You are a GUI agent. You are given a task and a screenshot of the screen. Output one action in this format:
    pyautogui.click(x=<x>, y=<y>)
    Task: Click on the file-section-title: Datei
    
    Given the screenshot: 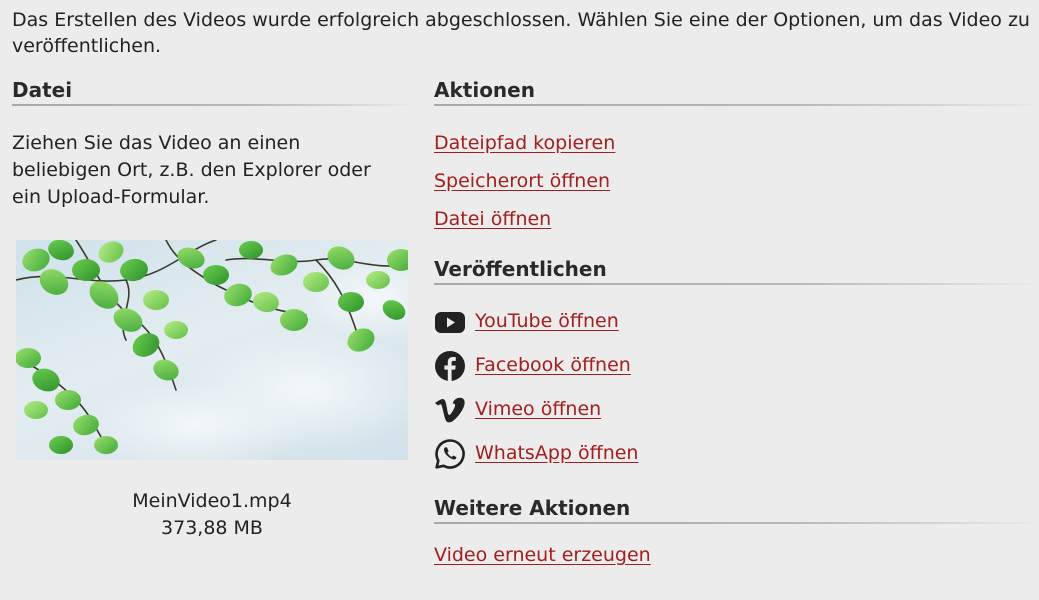 What is the action you would take?
    pyautogui.click(x=42, y=90)
    